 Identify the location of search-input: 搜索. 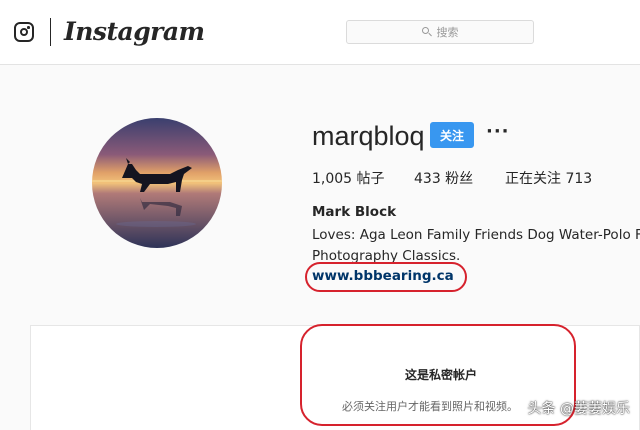
(440, 32).